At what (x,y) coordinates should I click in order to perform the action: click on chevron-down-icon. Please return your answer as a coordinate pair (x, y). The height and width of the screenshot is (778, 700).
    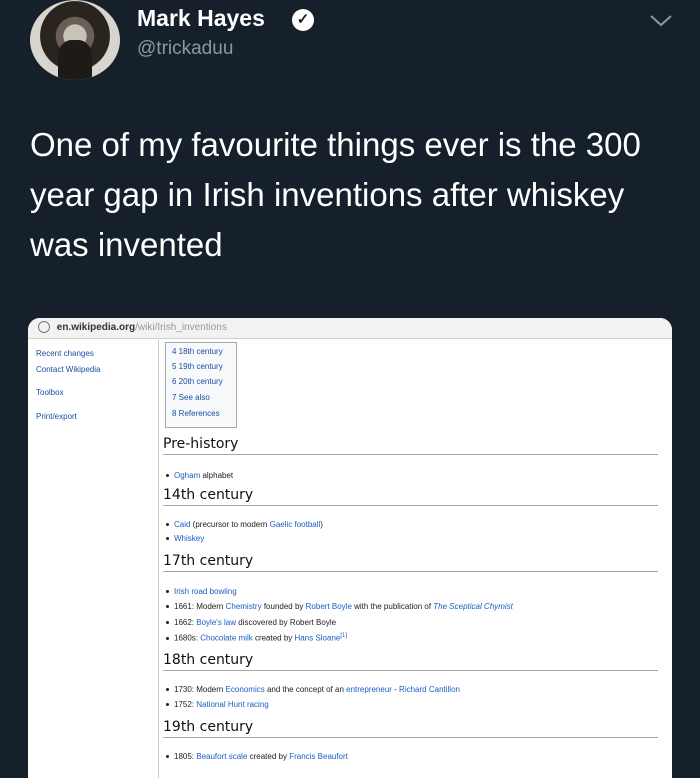
    Looking at the image, I should click on (661, 20).